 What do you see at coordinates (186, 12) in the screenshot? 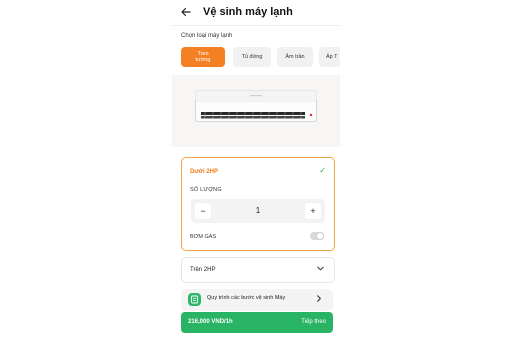
I see `back-arrow-icon` at bounding box center [186, 12].